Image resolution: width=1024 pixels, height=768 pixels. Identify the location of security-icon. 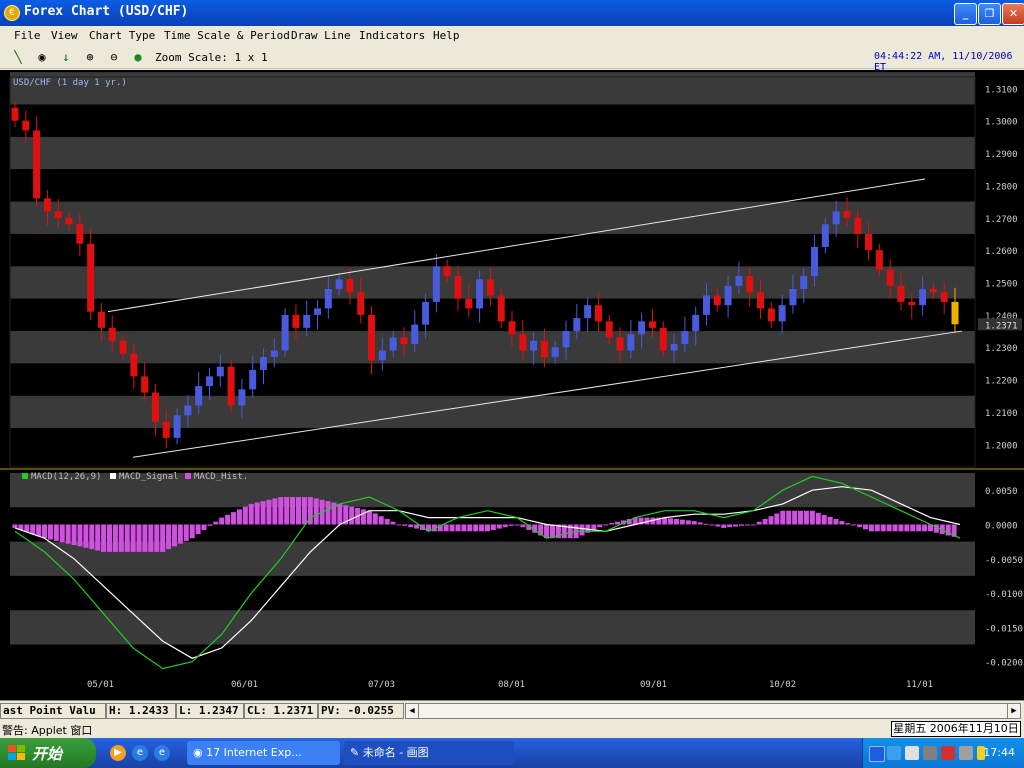
(948, 753).